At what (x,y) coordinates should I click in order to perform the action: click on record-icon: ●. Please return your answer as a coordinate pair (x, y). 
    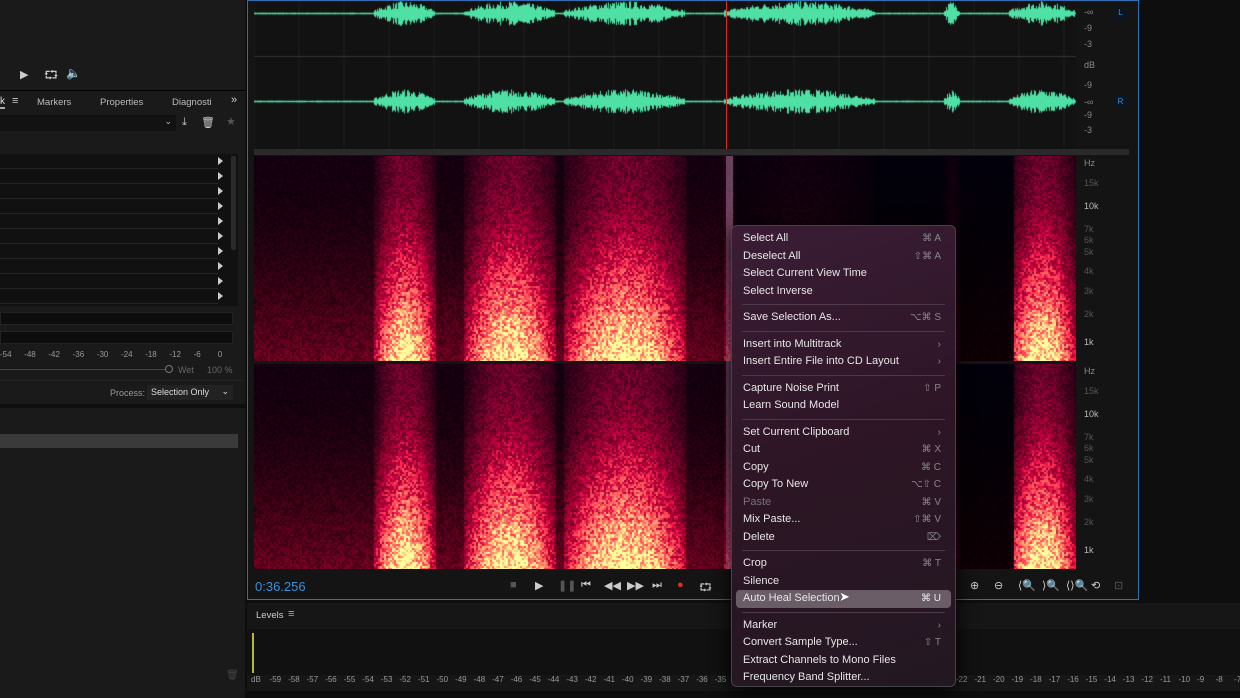
    Looking at the image, I should click on (680, 585).